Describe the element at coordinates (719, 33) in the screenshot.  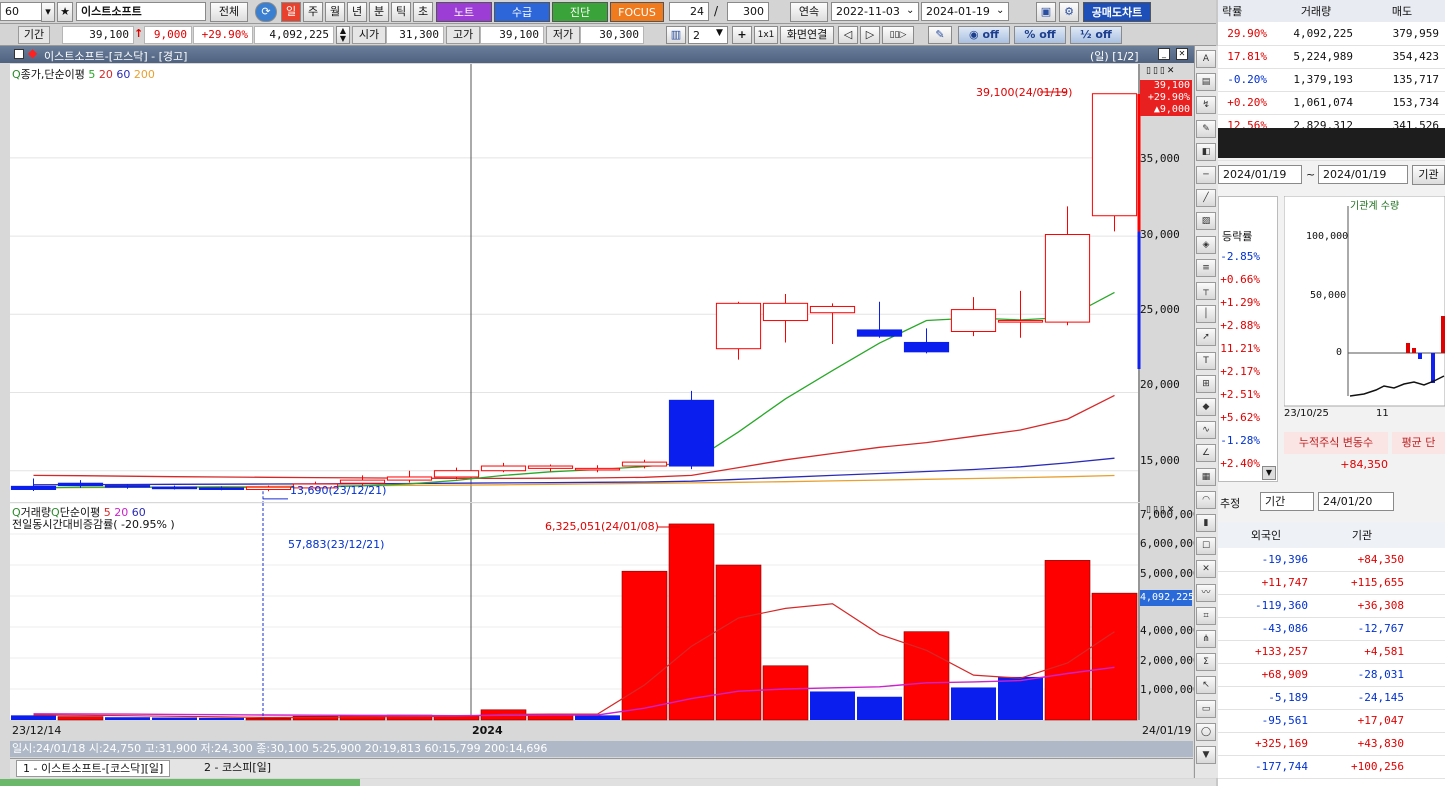
I see `split-dropdown-icon: ▼` at that location.